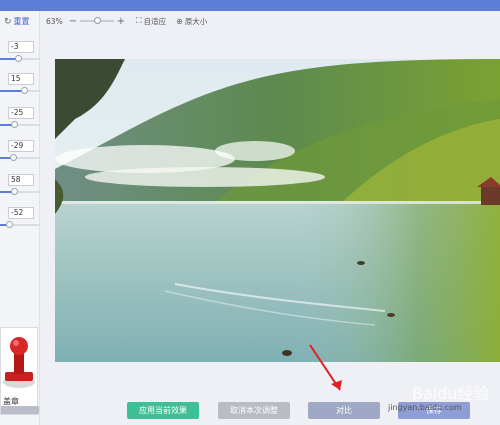 The image size is (500, 425). Describe the element at coordinates (139, 20) in the screenshot. I see `fit-screen-icon: ⛶` at that location.